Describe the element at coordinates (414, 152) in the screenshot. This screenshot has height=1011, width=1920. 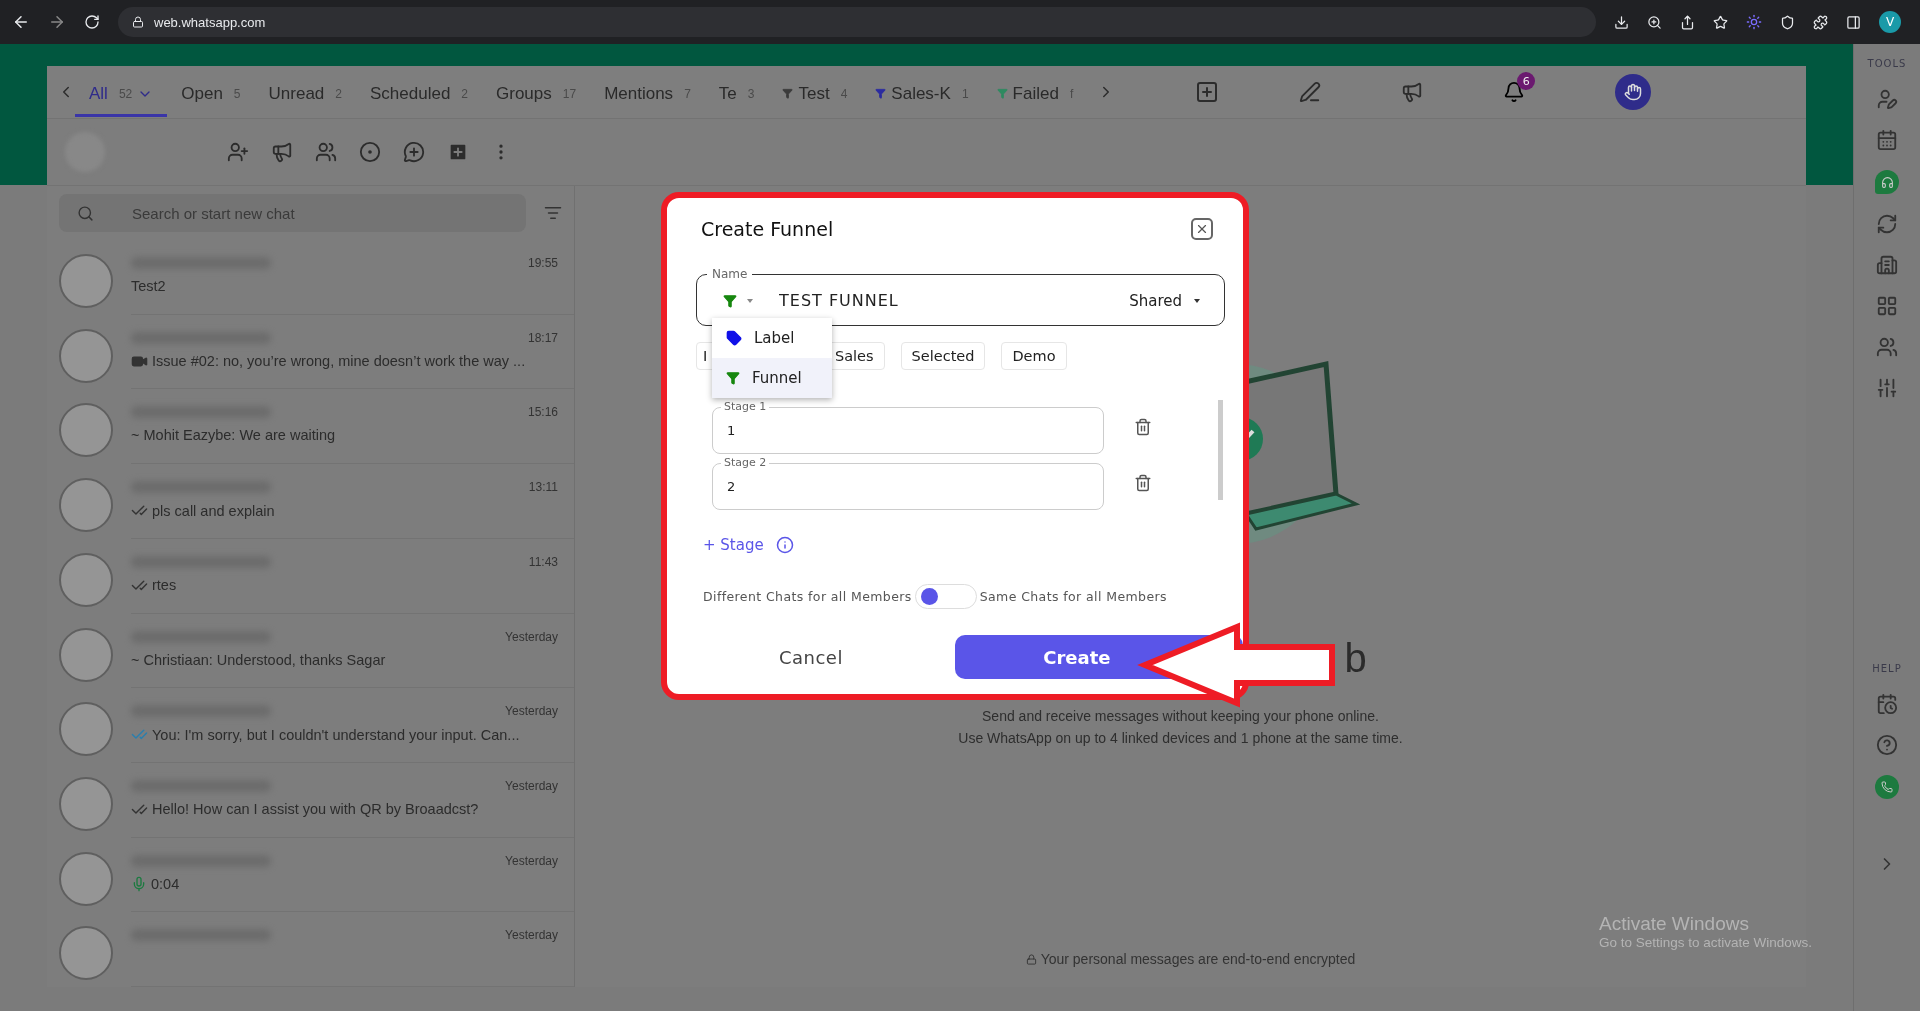
I see `new-chat-icon` at that location.